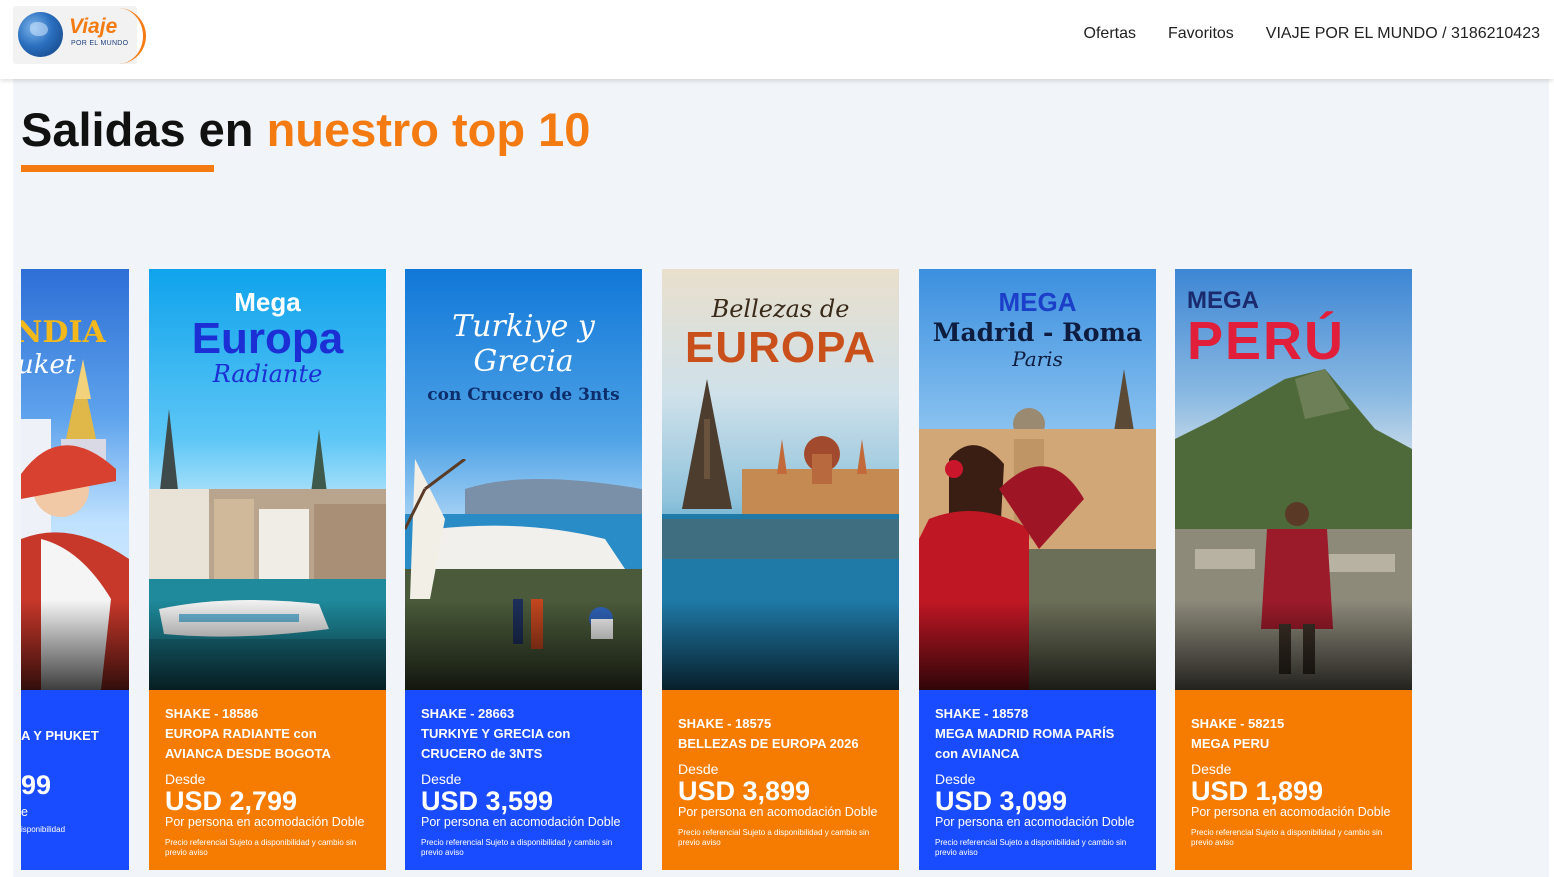 This screenshot has width=1554, height=877. I want to click on poster-line-1: NDIA, so click(63, 332).